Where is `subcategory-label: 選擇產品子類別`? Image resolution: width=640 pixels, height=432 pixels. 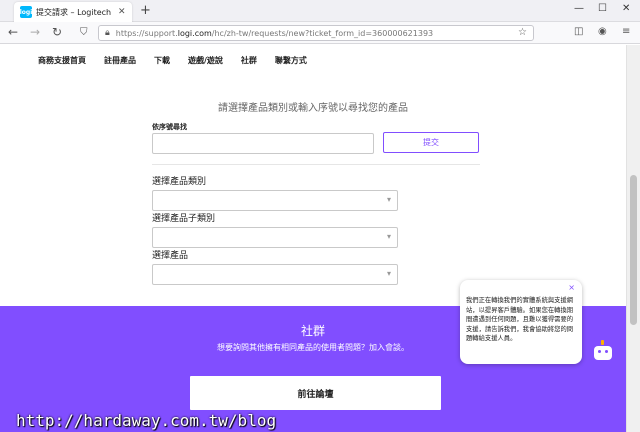
subcategory-label: 選擇產品子類別 is located at coordinates (184, 219).